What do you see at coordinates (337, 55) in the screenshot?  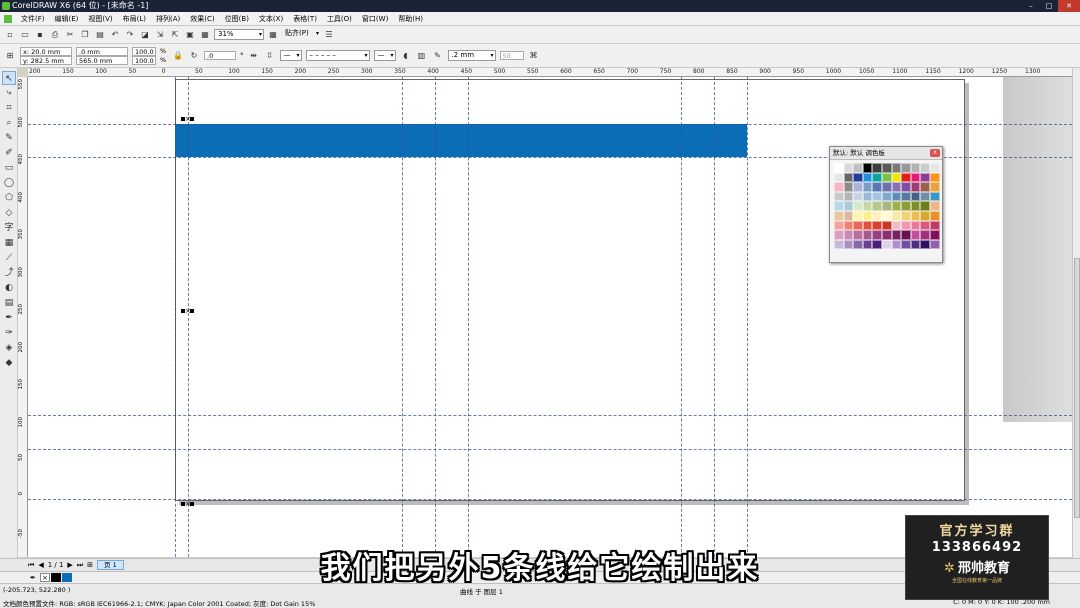 I see `line-style-combo: – – – – – ▾` at bounding box center [337, 55].